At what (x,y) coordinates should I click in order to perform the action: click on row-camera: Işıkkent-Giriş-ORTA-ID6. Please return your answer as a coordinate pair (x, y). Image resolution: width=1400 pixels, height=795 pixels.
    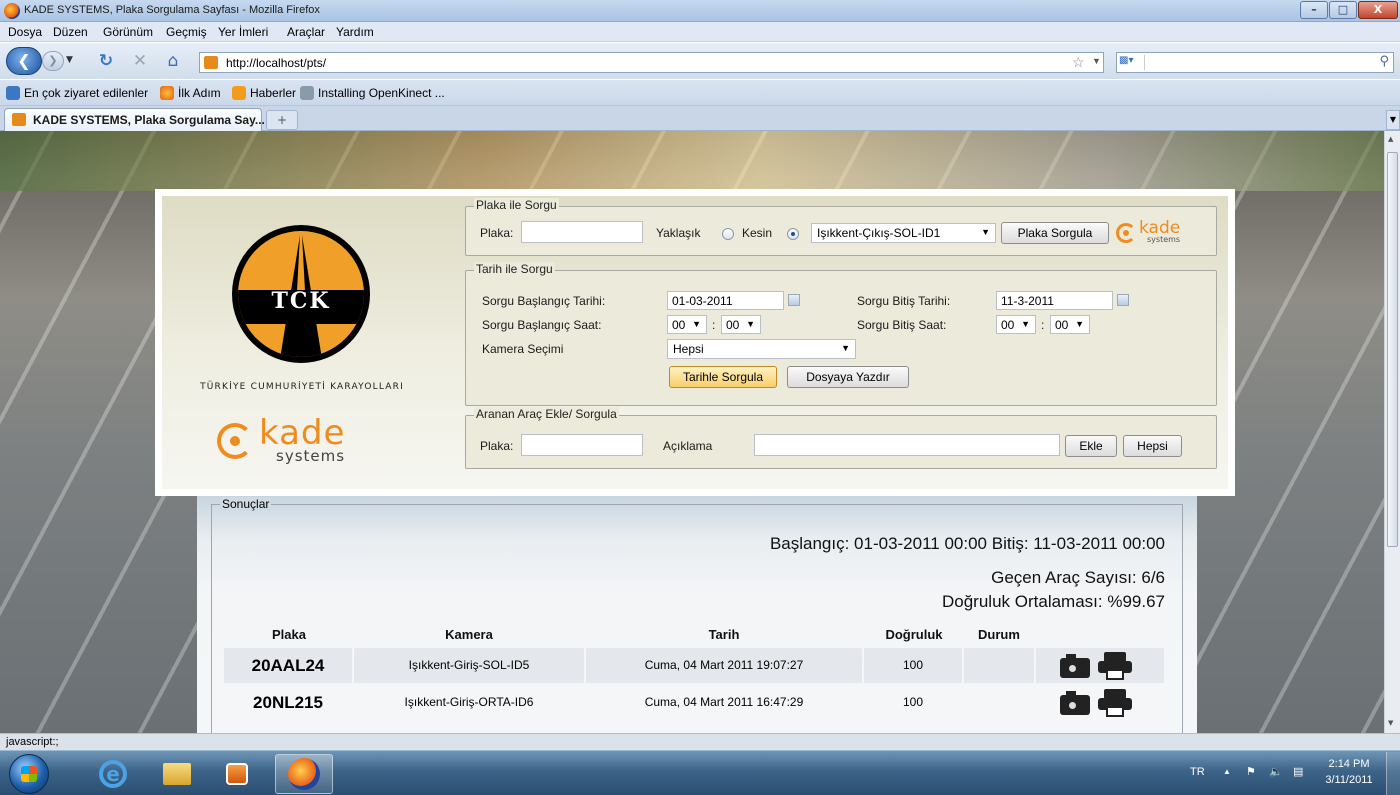
    Looking at the image, I should click on (469, 702).